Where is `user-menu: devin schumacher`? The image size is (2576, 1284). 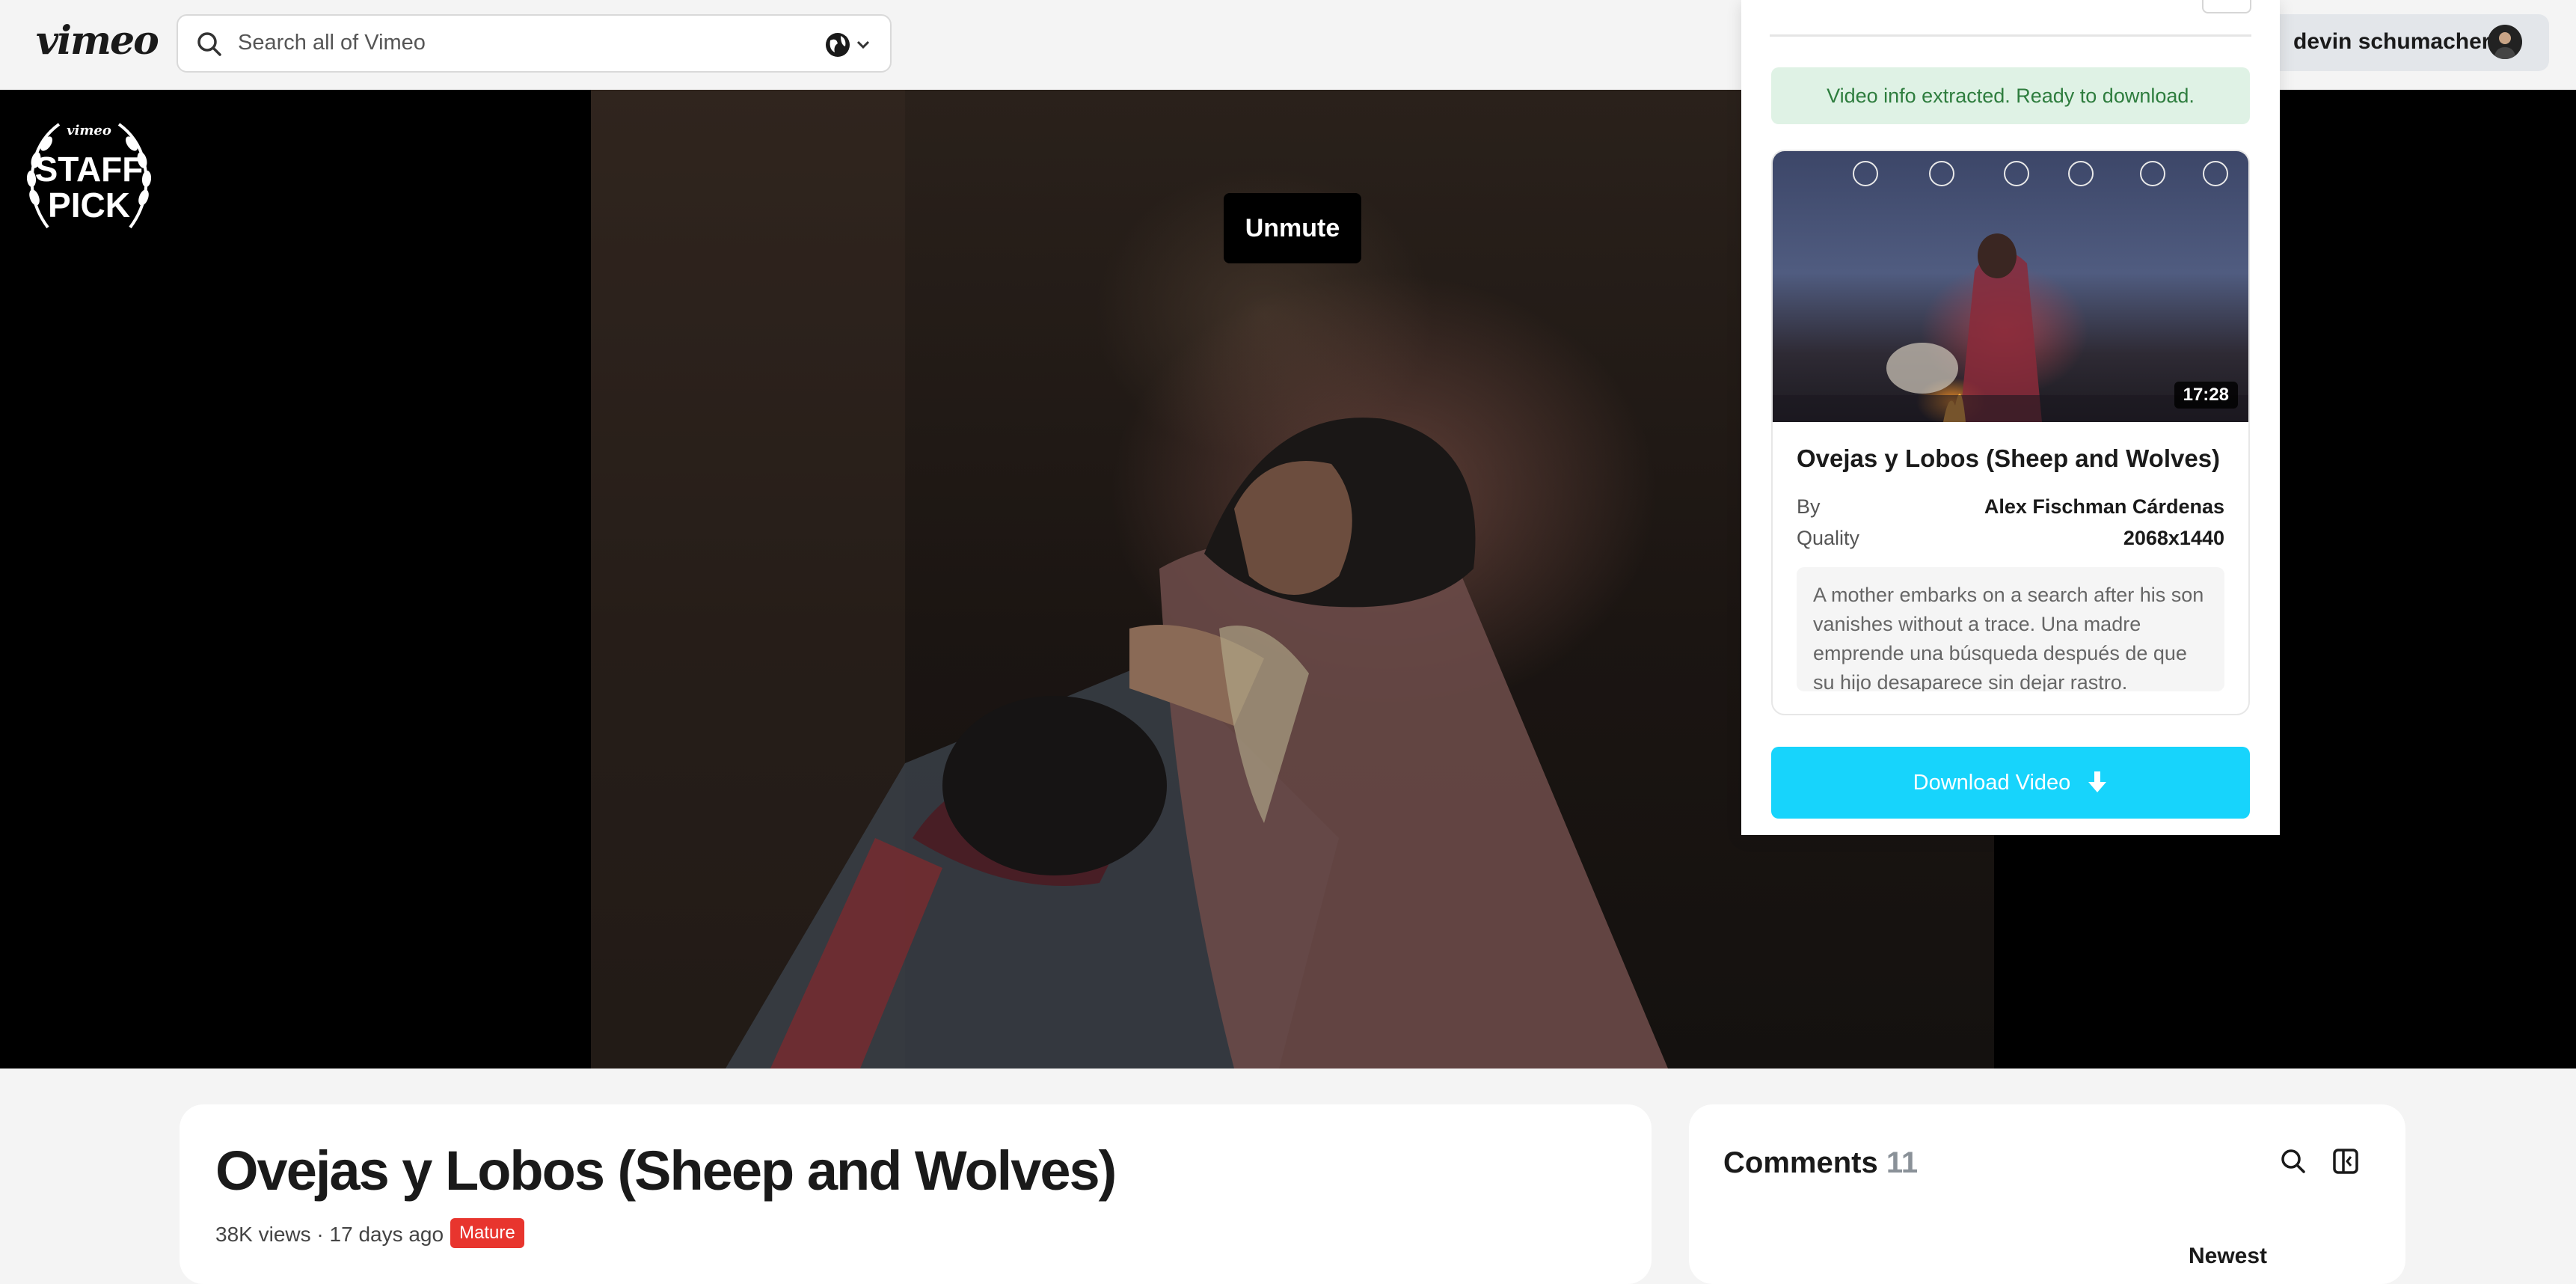
user-menu: devin schumacher is located at coordinates (2404, 42).